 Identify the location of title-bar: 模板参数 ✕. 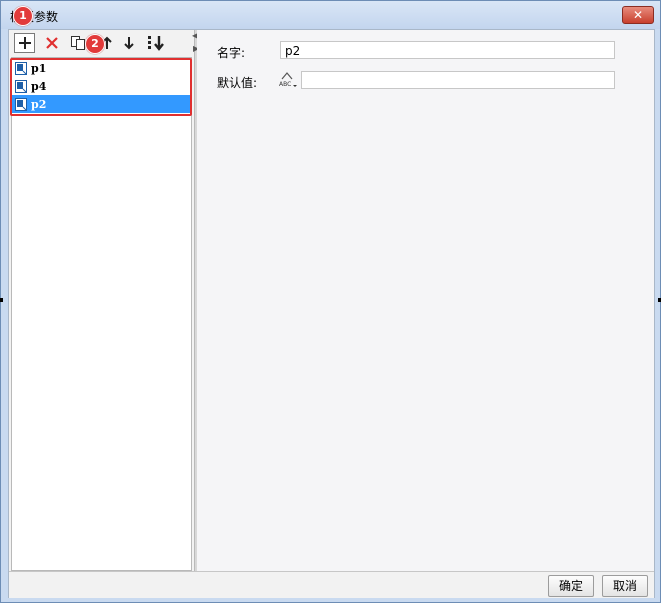
(330, 15).